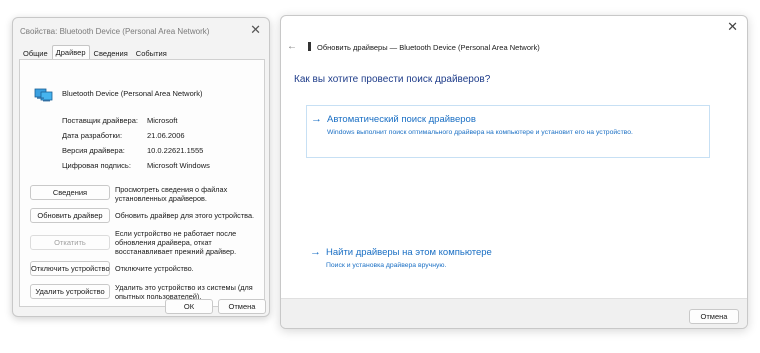  I want to click on digital-signature-label: Цифровая подпись:, so click(96, 165).